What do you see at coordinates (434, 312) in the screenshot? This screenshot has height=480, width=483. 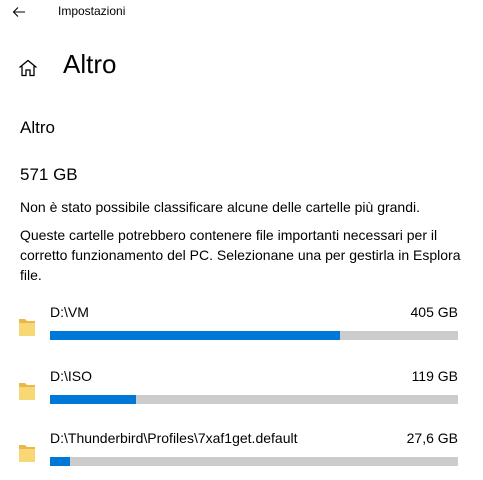 I see `folder-size: 405 GB` at bounding box center [434, 312].